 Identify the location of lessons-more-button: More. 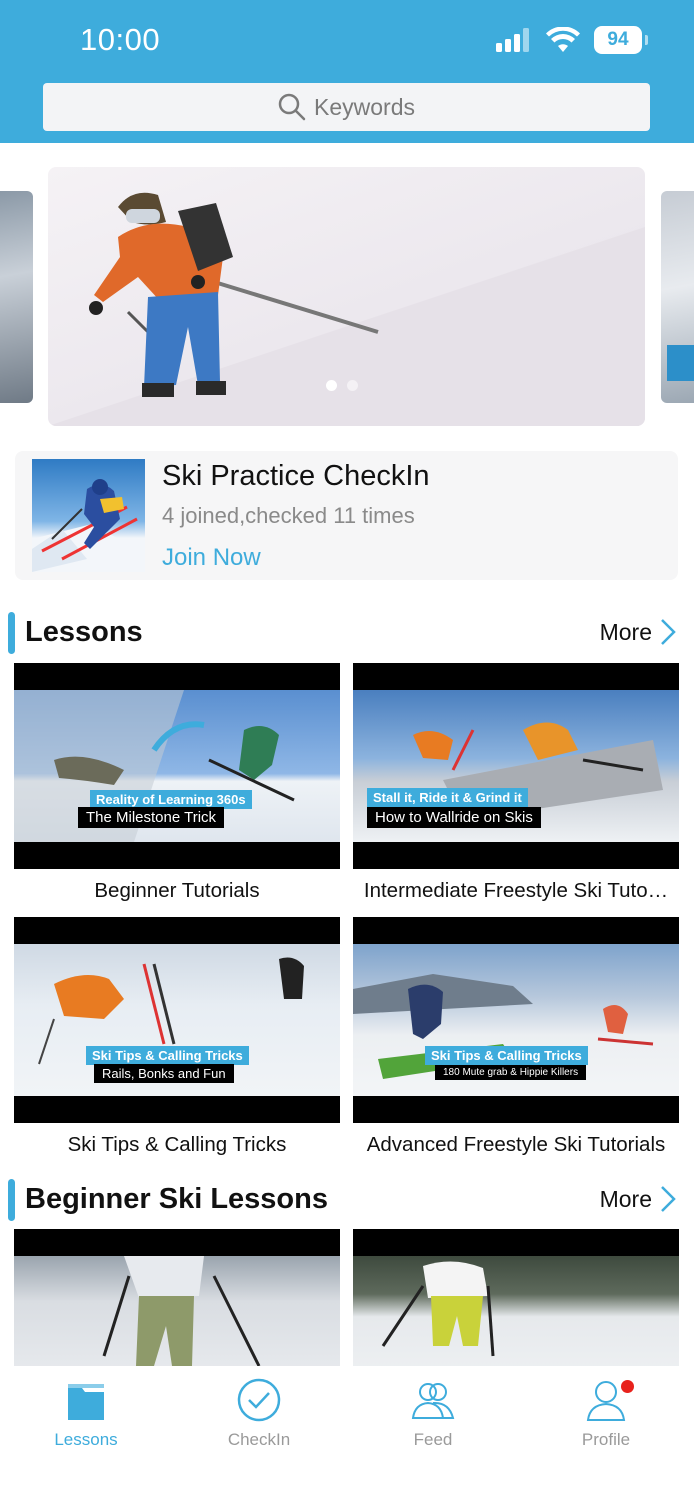
(638, 632).